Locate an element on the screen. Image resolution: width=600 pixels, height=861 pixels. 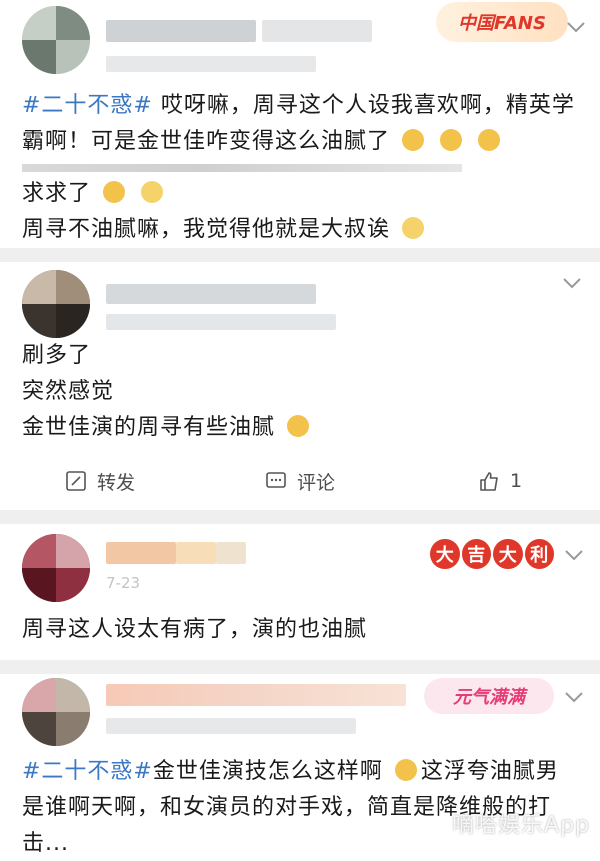
comment-button: 评论 is located at coordinates (300, 481).